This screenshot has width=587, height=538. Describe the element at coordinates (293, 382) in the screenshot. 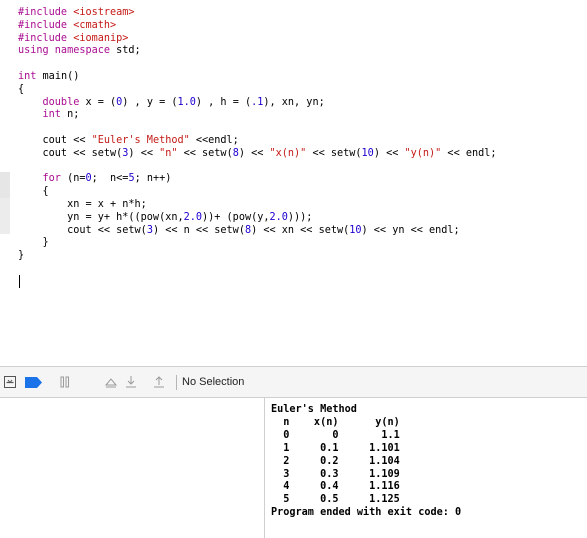

I see `debug-bar: No Selection` at that location.